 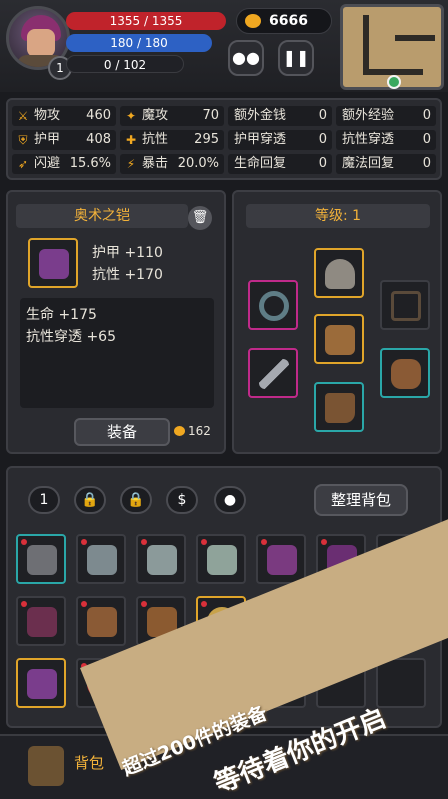 I want to click on discard-button: 🗑, so click(x=200, y=218).